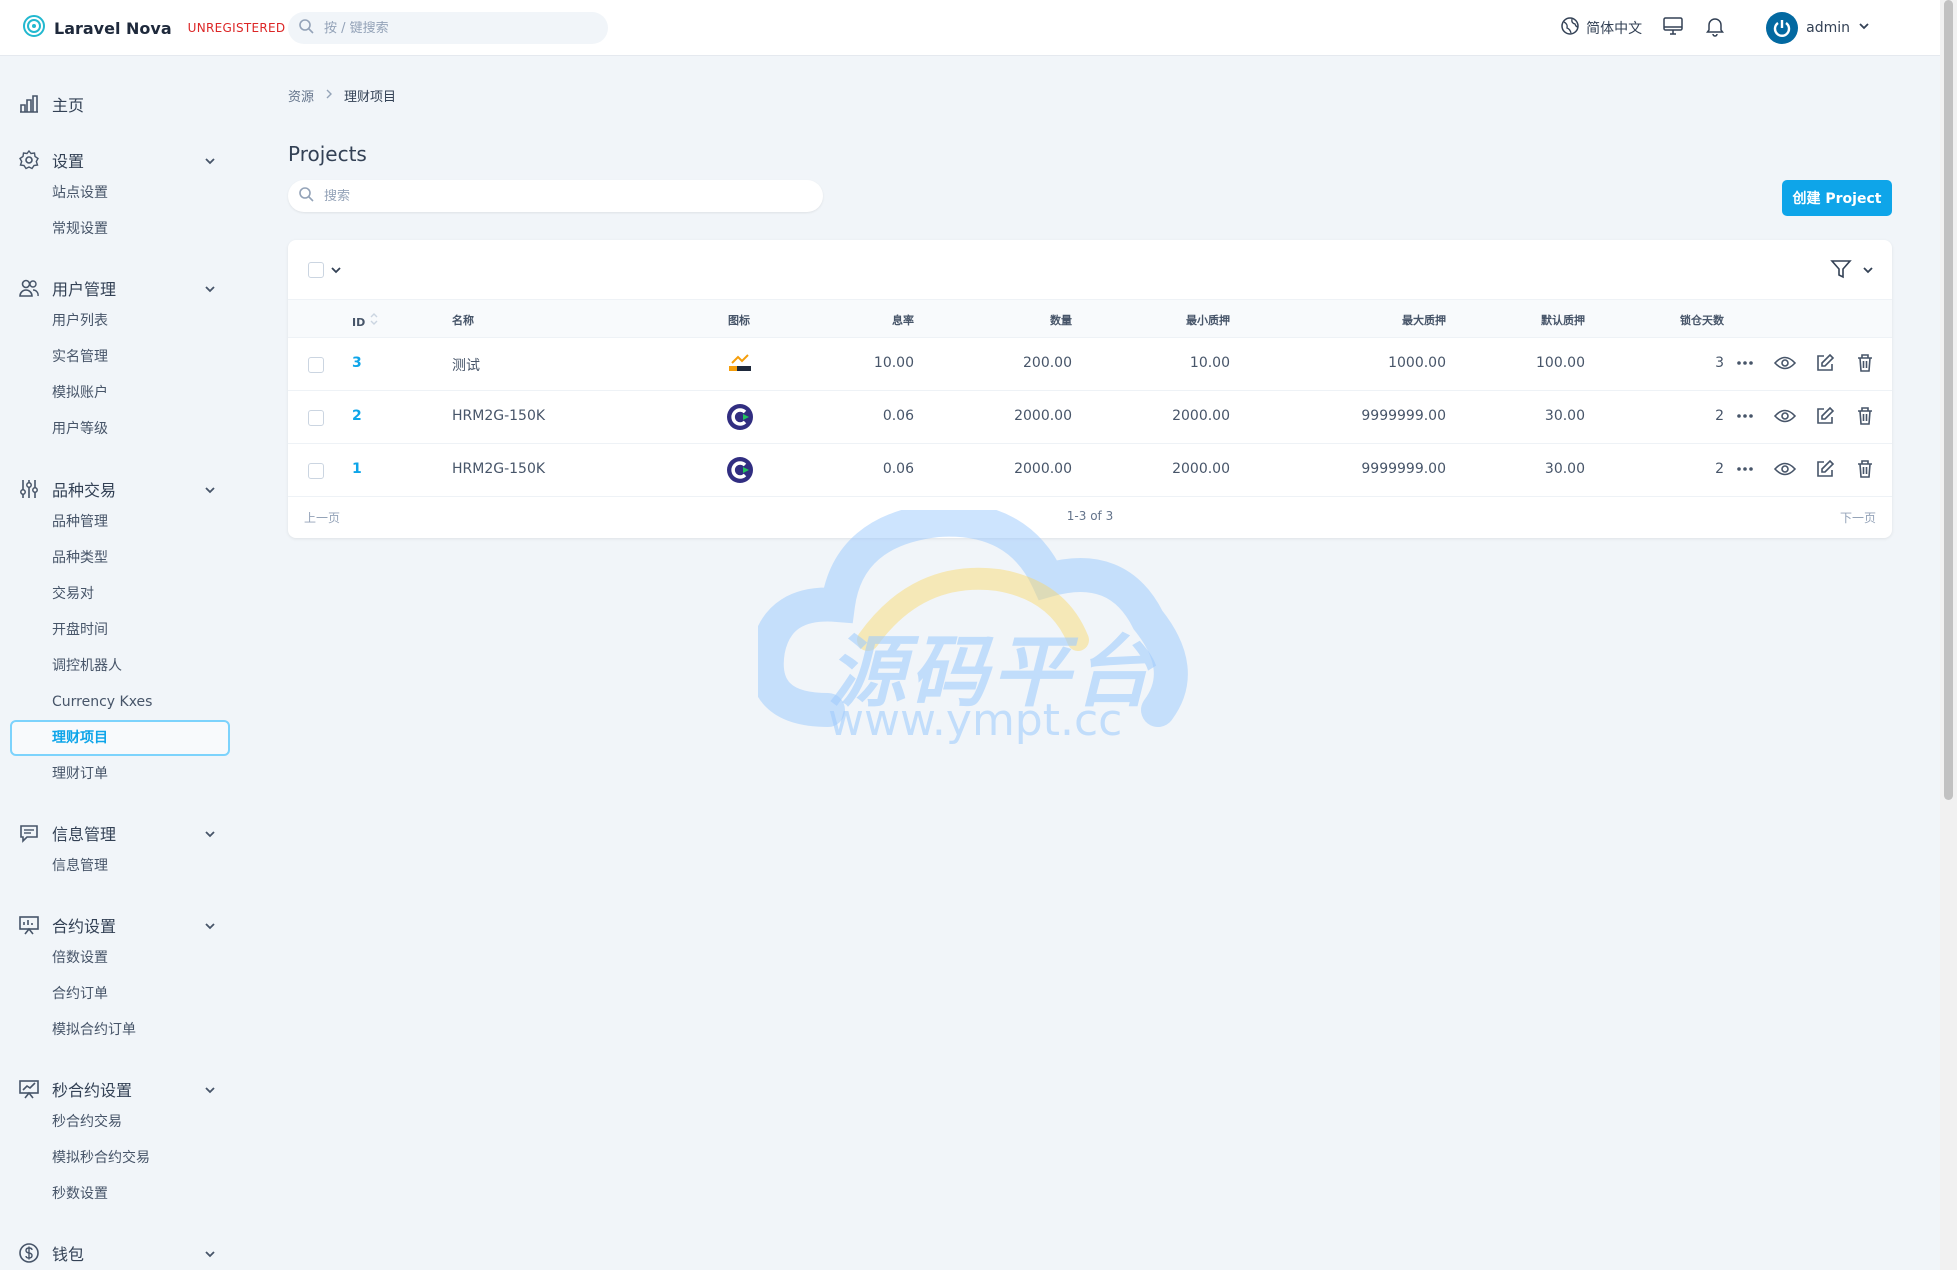  I want to click on sidebar-group-settings-toggle: 设置, so click(120, 160).